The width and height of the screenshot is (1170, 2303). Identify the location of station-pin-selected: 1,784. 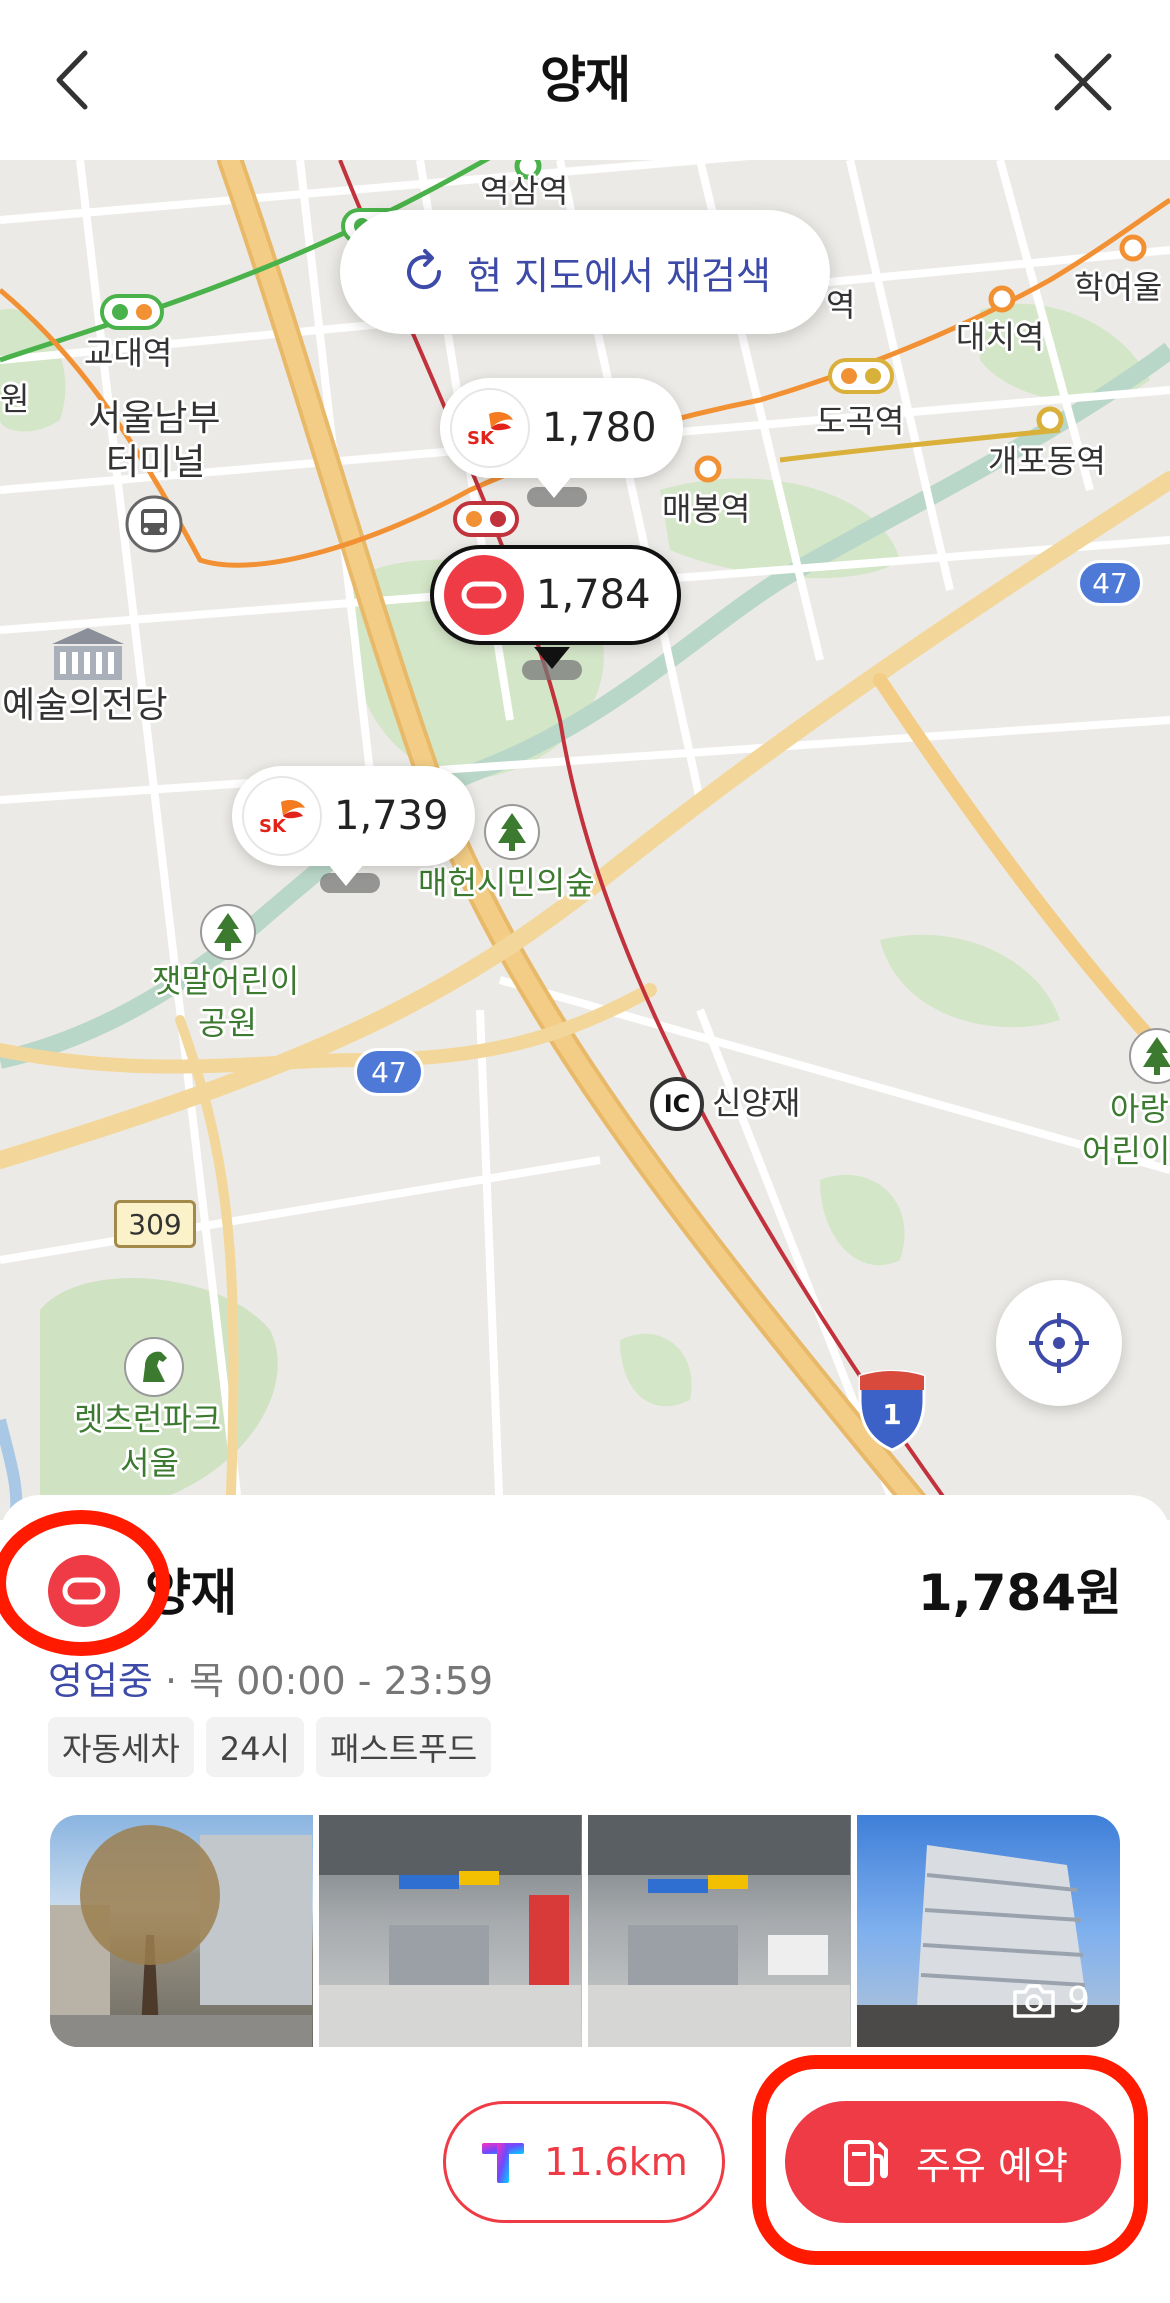
(555, 595).